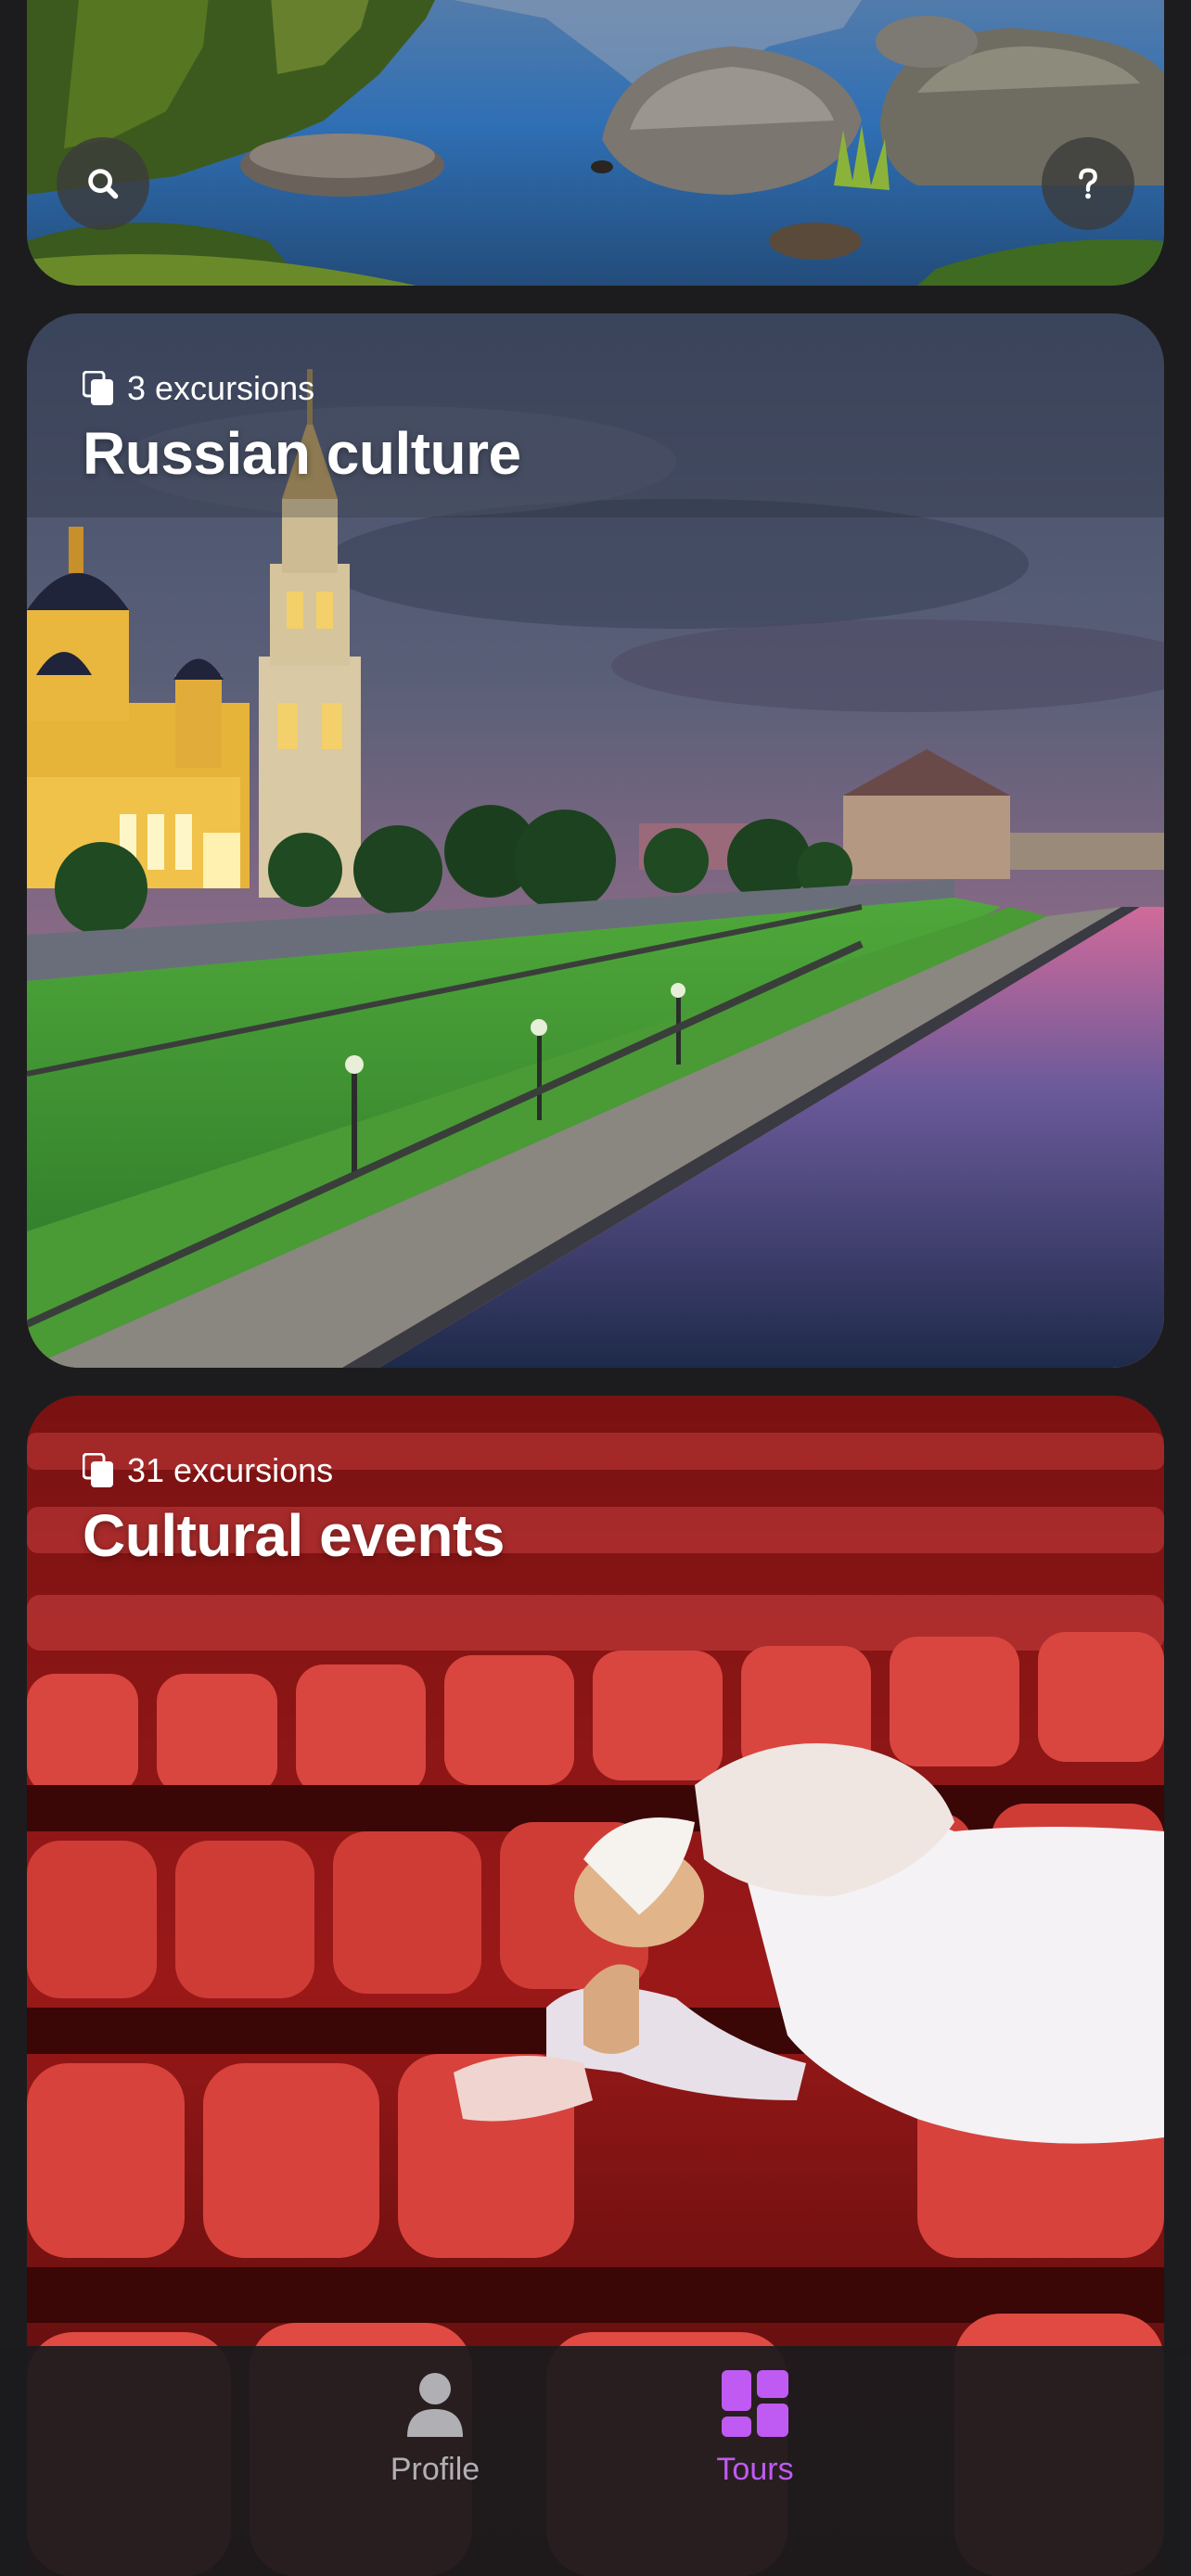 The image size is (1191, 2576). I want to click on excursion-count-label: 3 excursions, so click(221, 388).